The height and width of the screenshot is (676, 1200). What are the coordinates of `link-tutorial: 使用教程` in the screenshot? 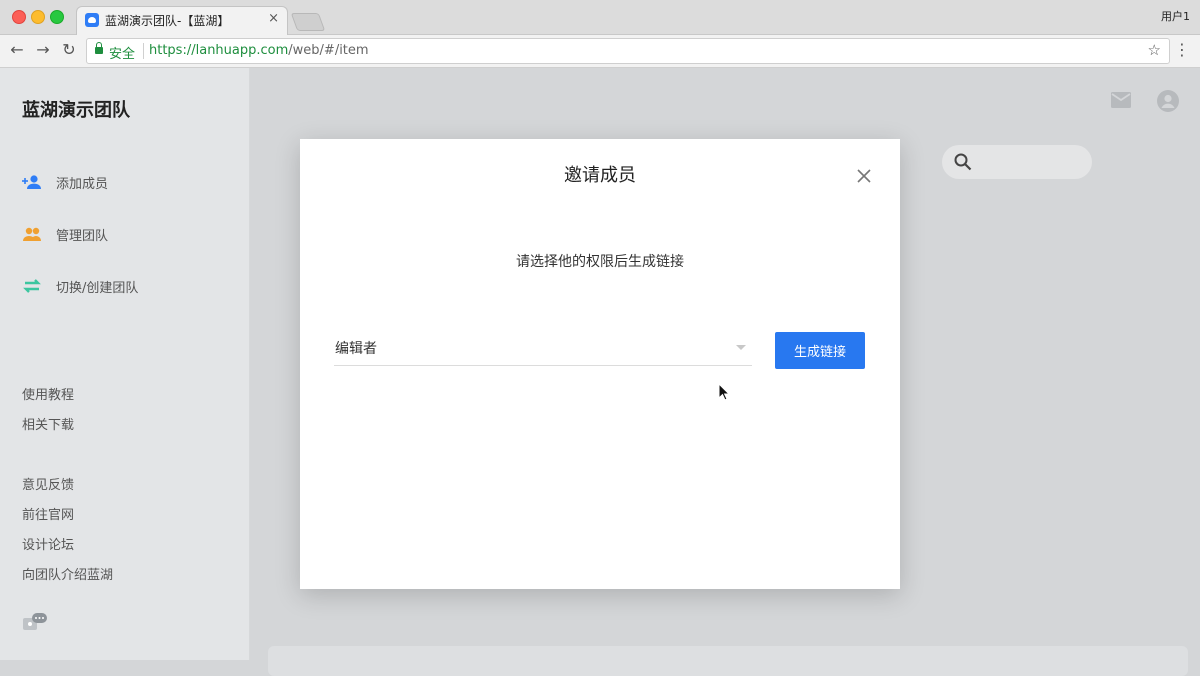 It's located at (48, 393).